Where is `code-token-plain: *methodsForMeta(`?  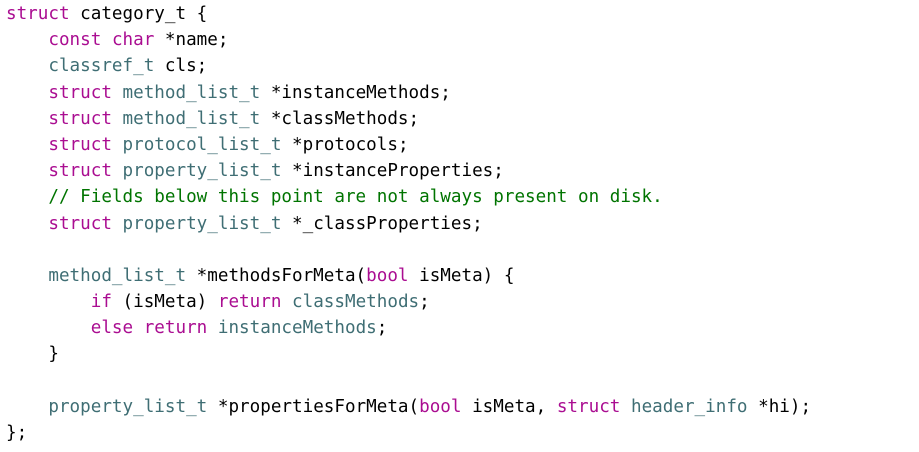
code-token-plain: *methodsForMeta( is located at coordinates (276, 275).